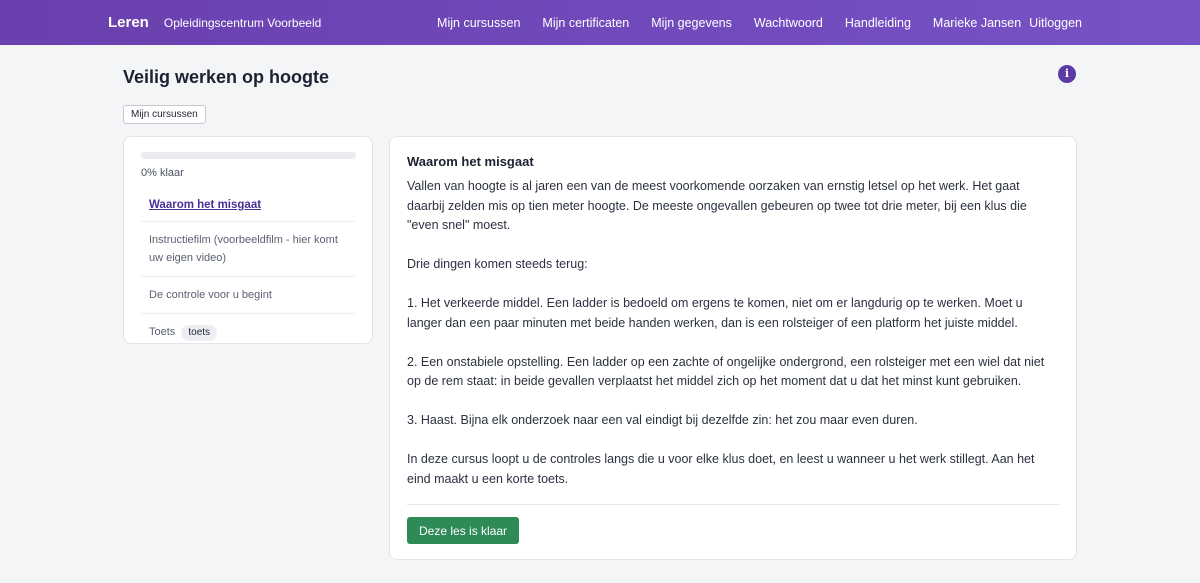  What do you see at coordinates (470, 161) in the screenshot?
I see `lesson-title: Waarom het misgaat` at bounding box center [470, 161].